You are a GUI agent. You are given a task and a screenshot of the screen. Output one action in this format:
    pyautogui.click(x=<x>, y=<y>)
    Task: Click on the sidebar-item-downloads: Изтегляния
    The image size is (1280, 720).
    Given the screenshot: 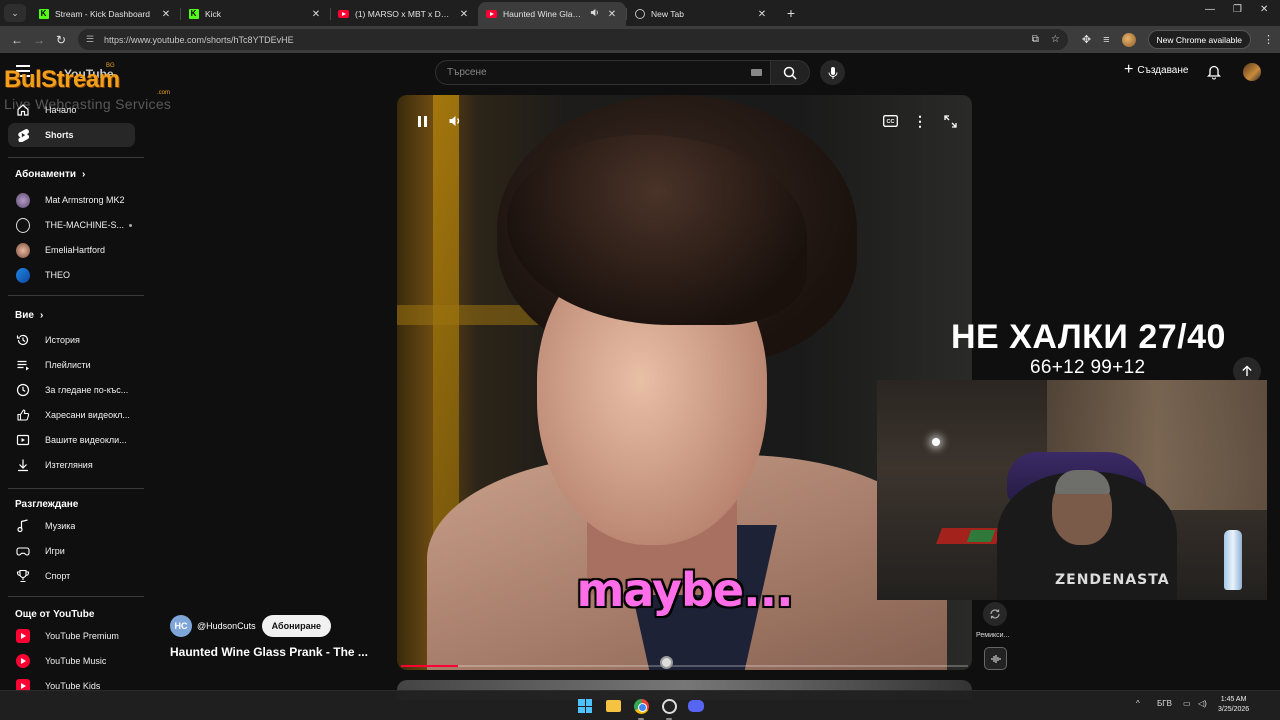 What is the action you would take?
    pyautogui.click(x=71, y=465)
    